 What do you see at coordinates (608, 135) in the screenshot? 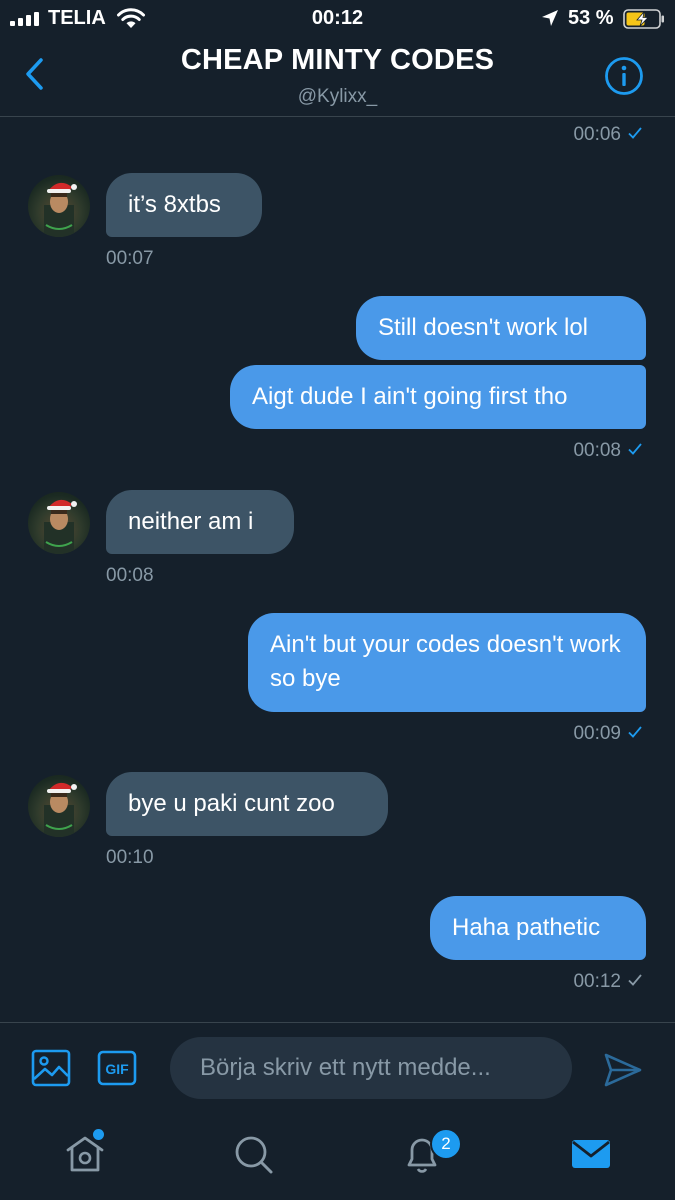
I see `message-timestamp: 00:06` at bounding box center [608, 135].